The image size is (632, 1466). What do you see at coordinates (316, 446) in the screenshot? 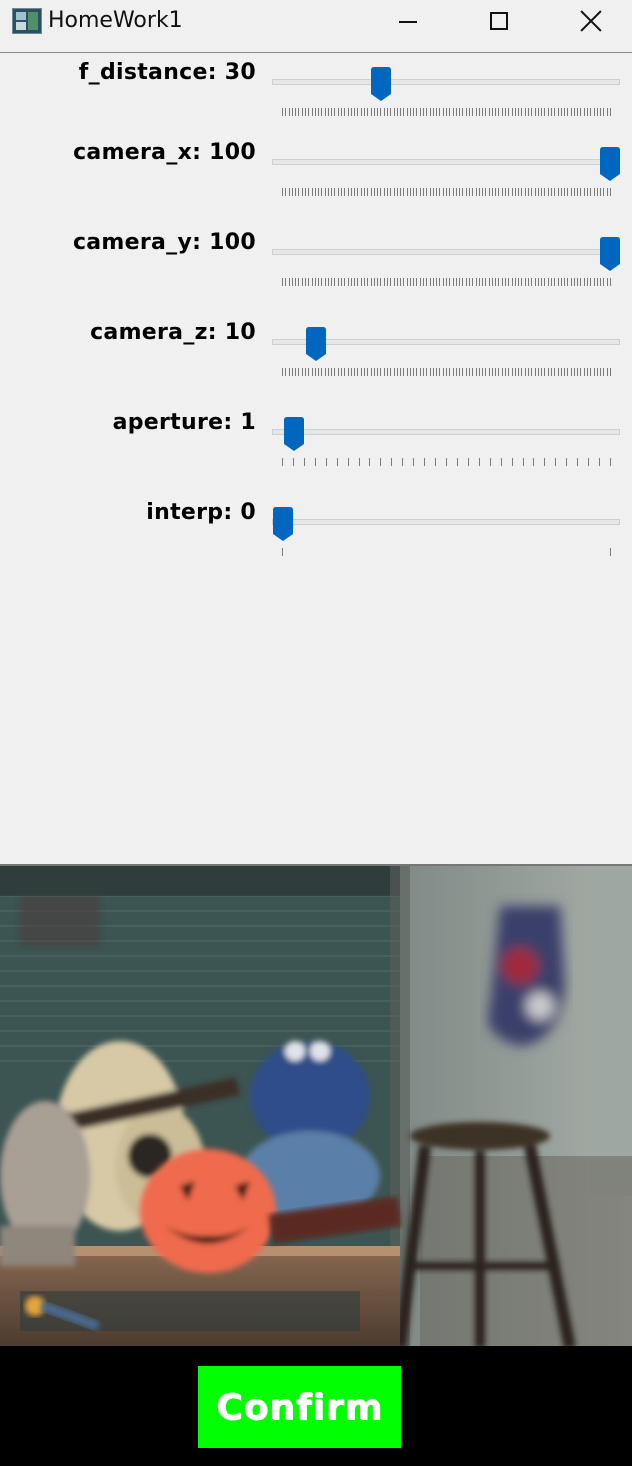
I see `trackbar-aperture: aperture: 1` at bounding box center [316, 446].